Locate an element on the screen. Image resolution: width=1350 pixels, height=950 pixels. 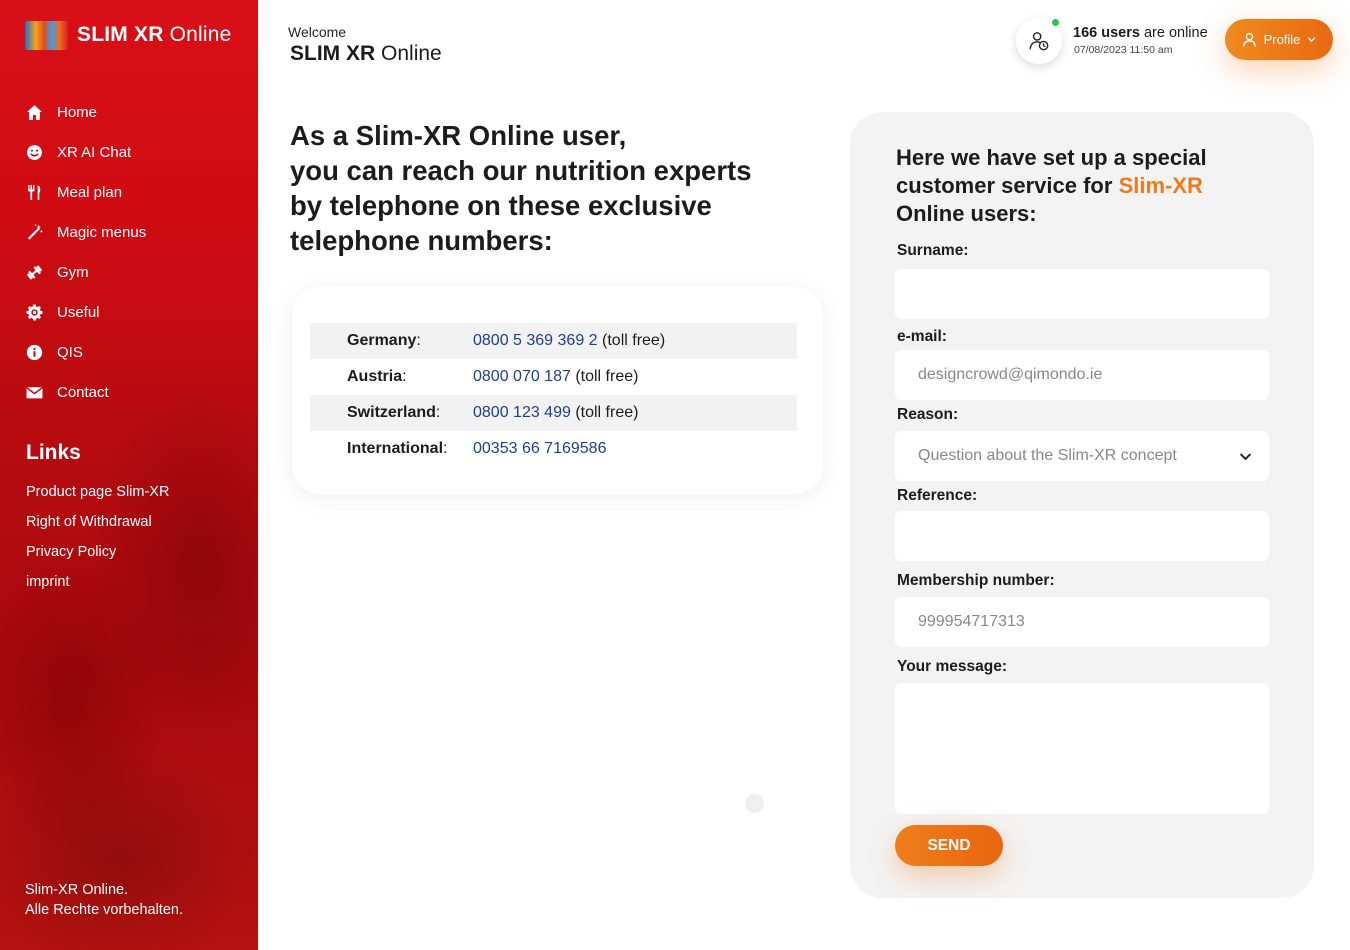
table-row: Germany: 0800 5 369 369 2 (toll free) is located at coordinates (553, 341).